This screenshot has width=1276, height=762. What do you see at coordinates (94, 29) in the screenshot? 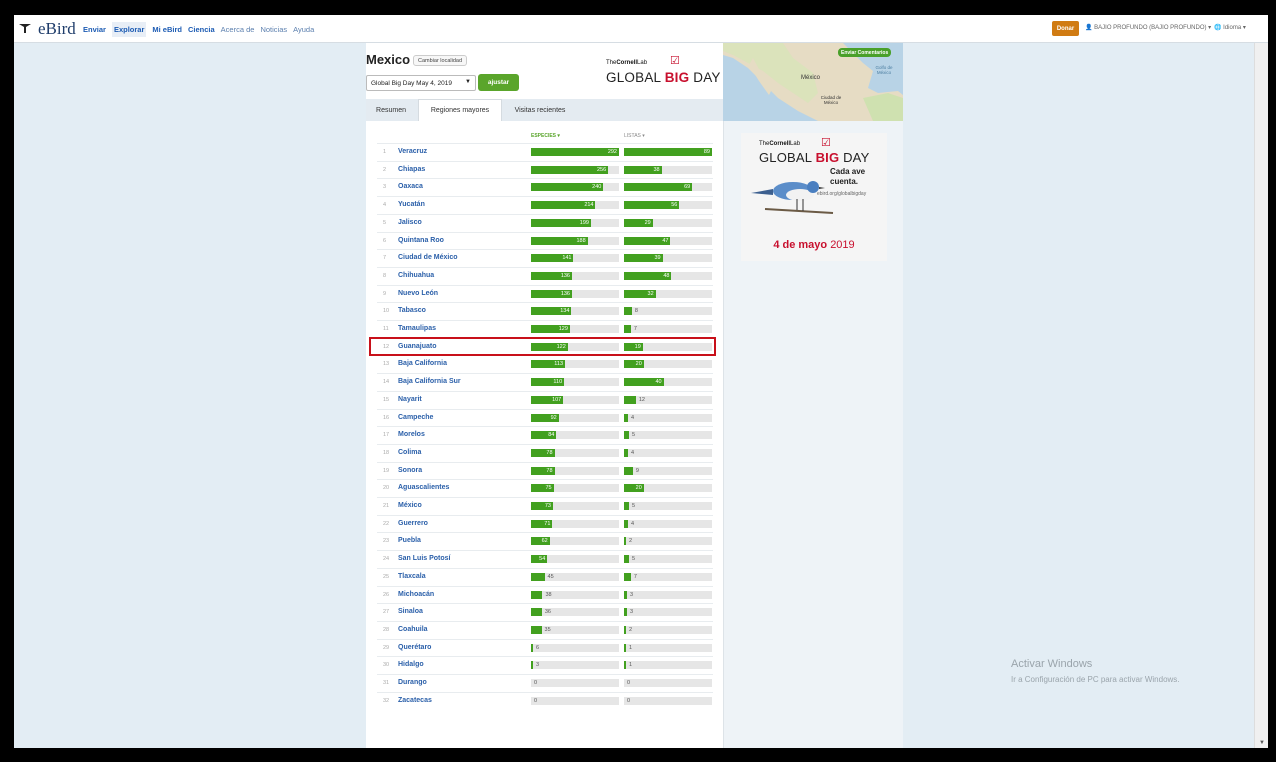
I see `nav-enviar: Enviar` at bounding box center [94, 29].